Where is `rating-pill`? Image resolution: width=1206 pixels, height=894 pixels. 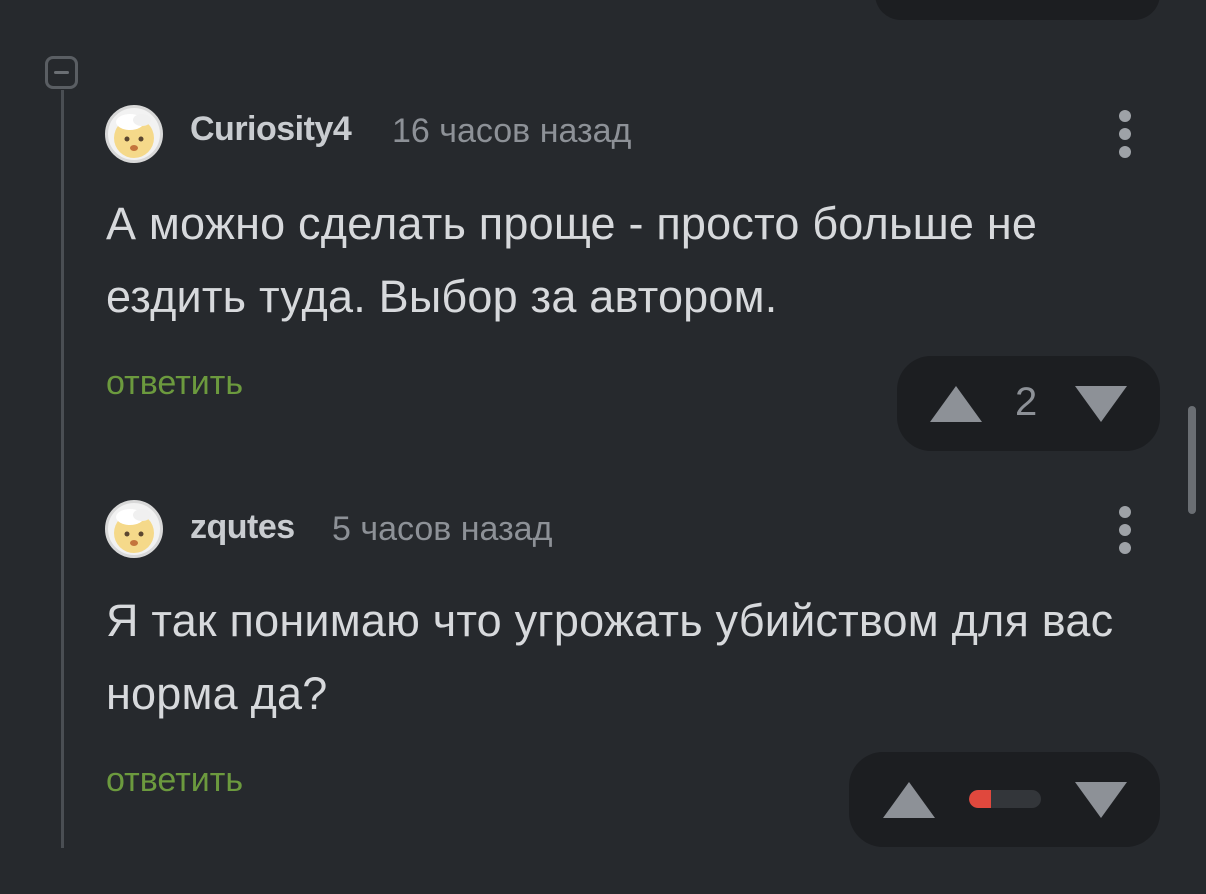 rating-pill is located at coordinates (1004, 799).